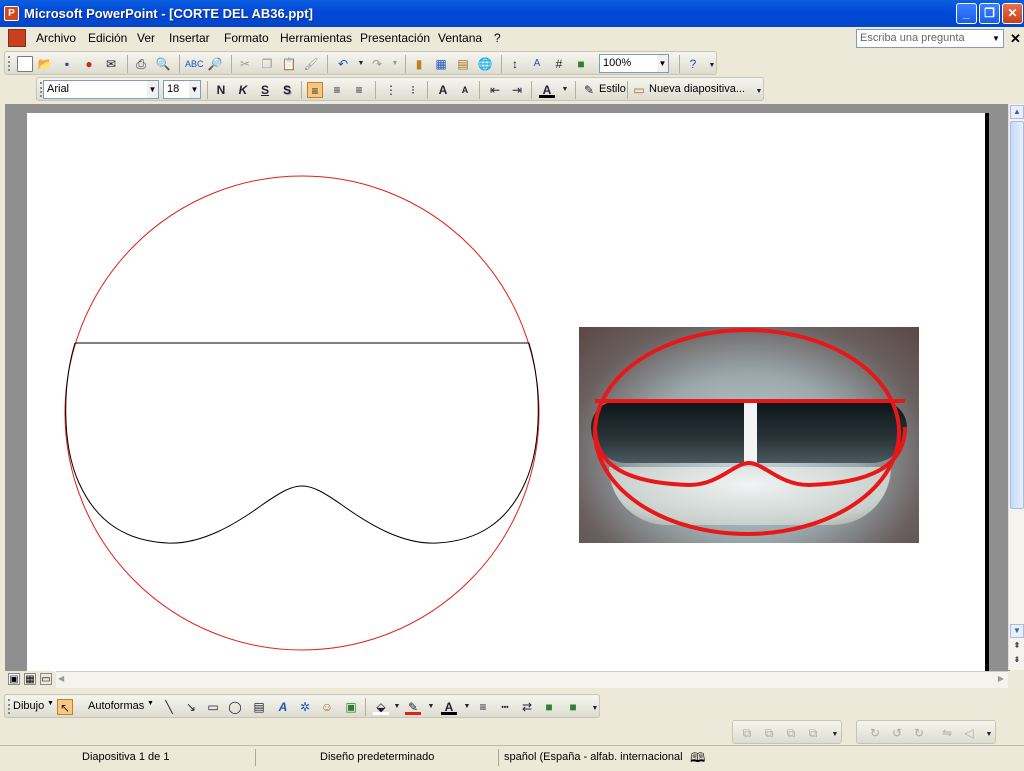 This screenshot has height=771, width=1024. Describe the element at coordinates (305, 707) in the screenshot. I see `diagram-icon: ✲` at that location.